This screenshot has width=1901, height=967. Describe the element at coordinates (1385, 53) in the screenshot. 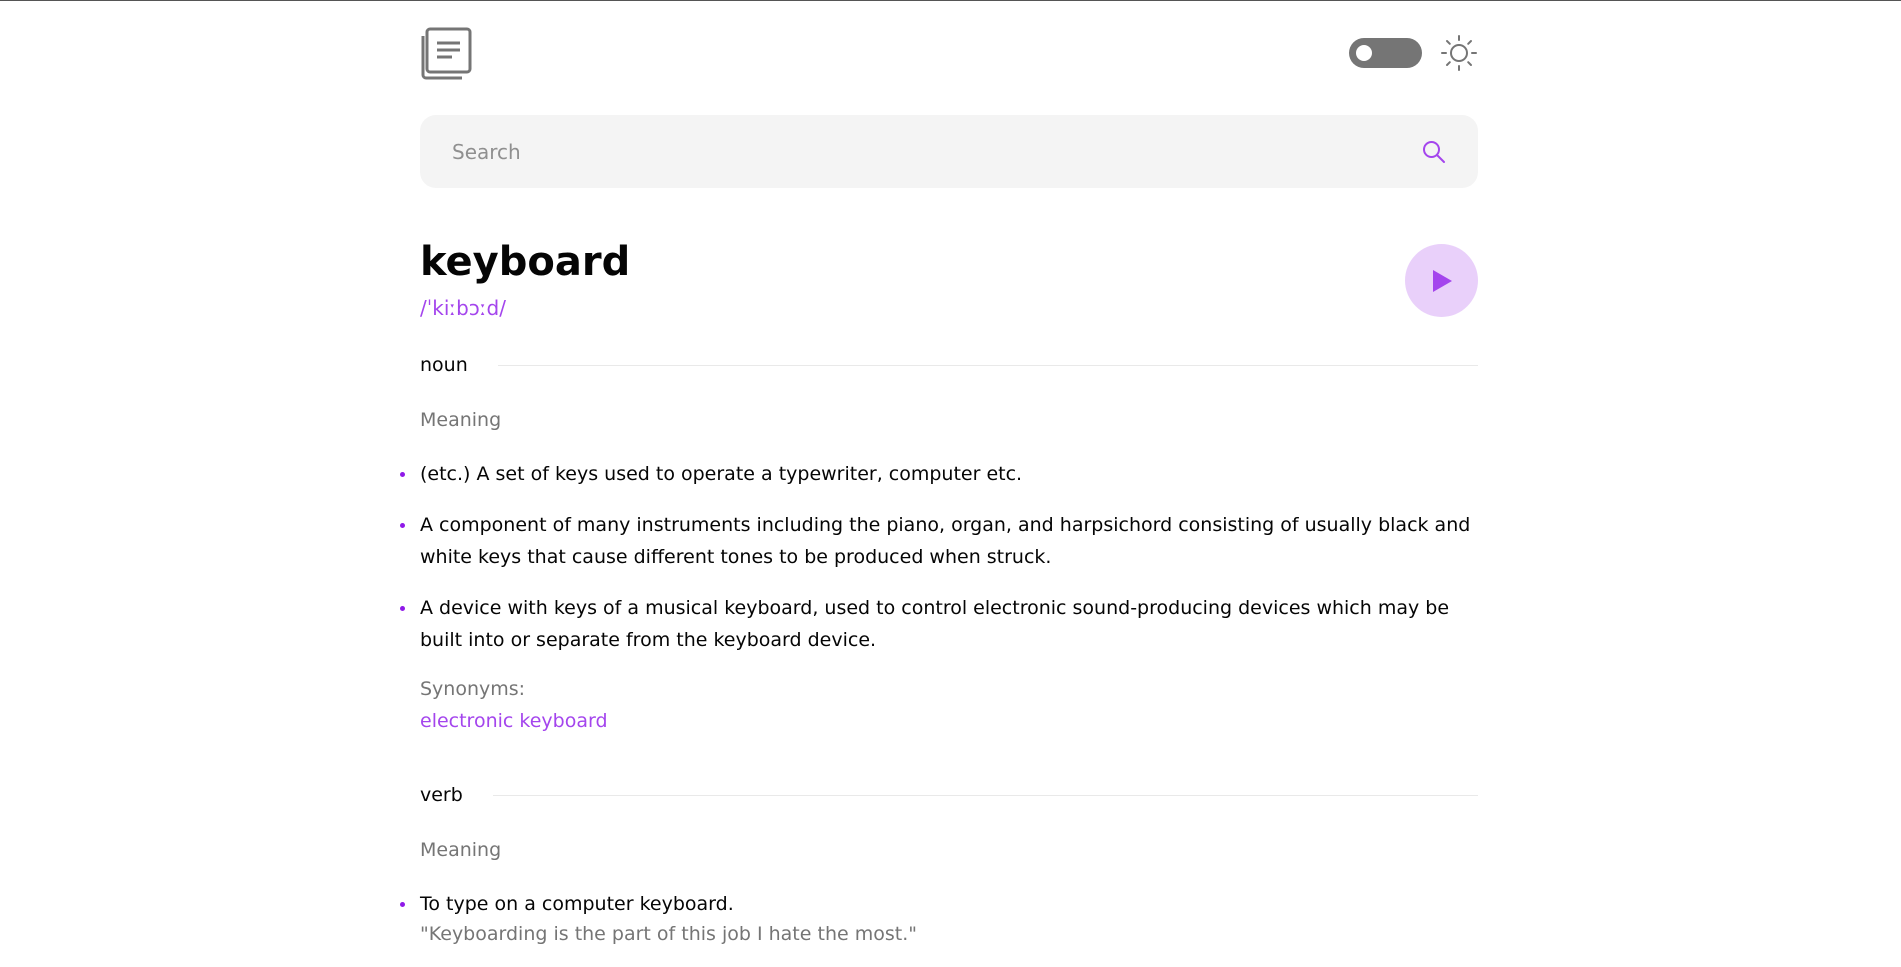

I see `theme-toggle` at that location.